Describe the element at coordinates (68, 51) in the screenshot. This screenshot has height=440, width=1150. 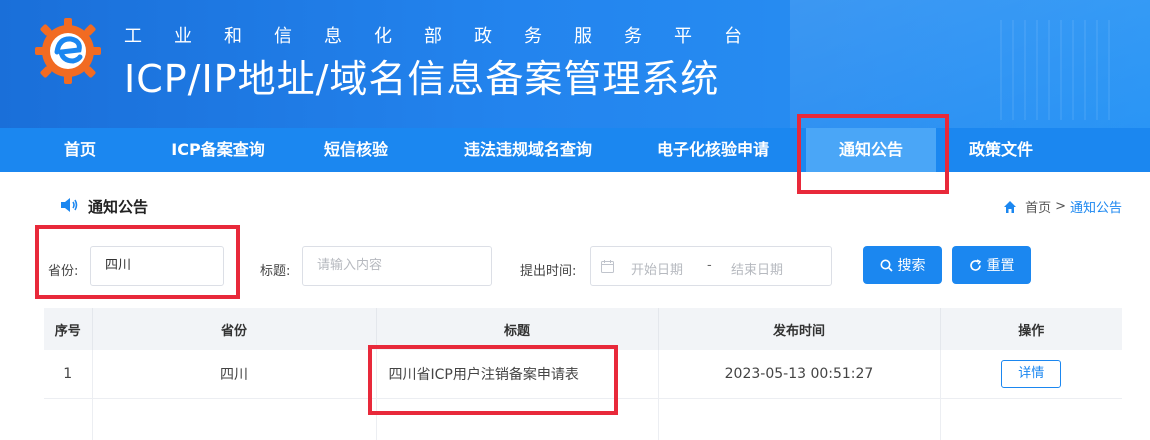
I see `site-logo-icon` at that location.